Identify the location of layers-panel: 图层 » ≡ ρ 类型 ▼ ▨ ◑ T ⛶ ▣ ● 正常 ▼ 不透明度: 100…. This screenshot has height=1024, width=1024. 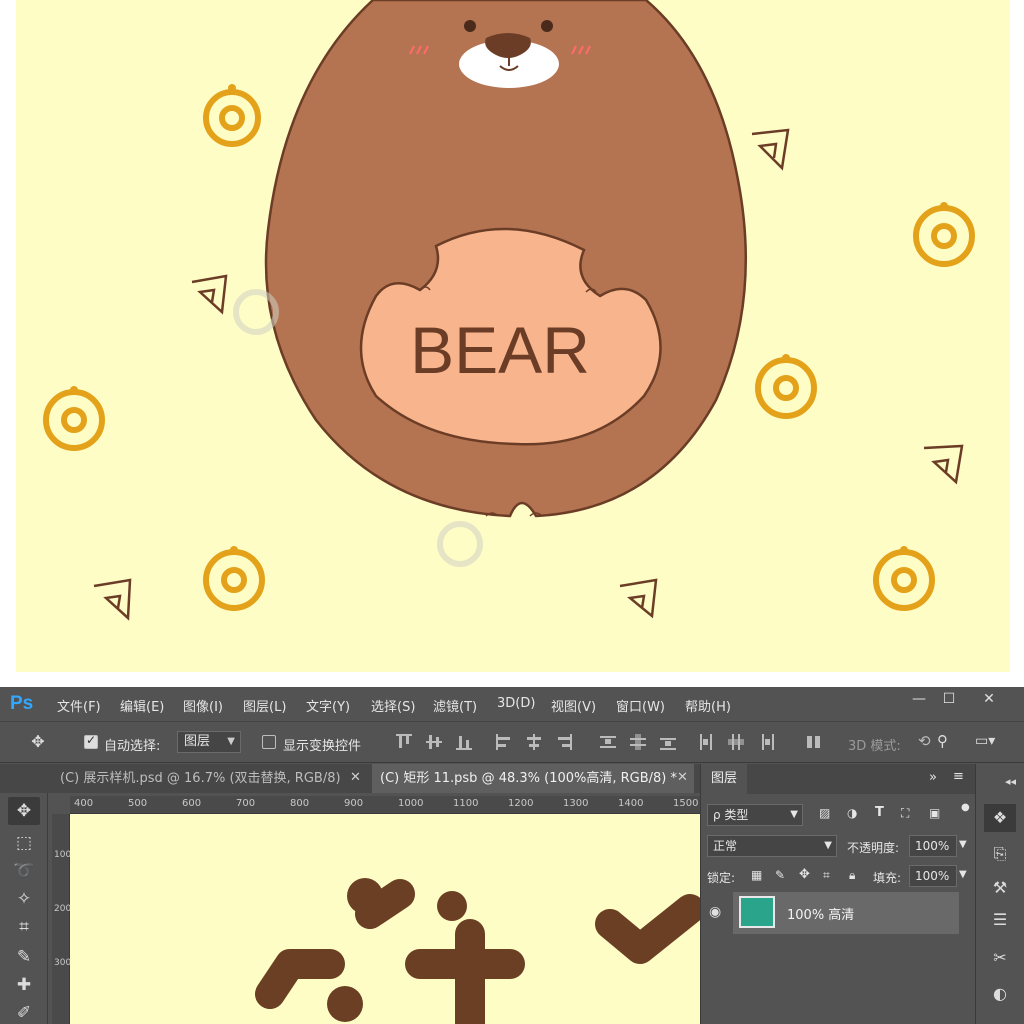
(837, 894).